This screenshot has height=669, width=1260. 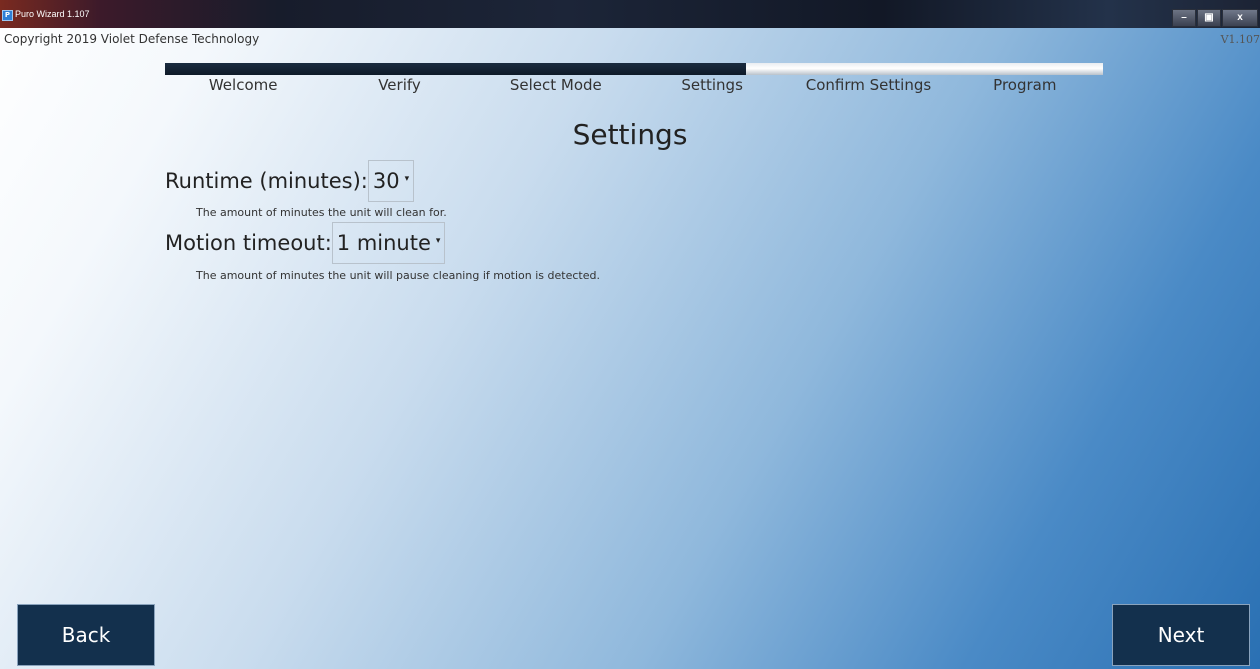 What do you see at coordinates (86, 635) in the screenshot?
I see `back-button: Back` at bounding box center [86, 635].